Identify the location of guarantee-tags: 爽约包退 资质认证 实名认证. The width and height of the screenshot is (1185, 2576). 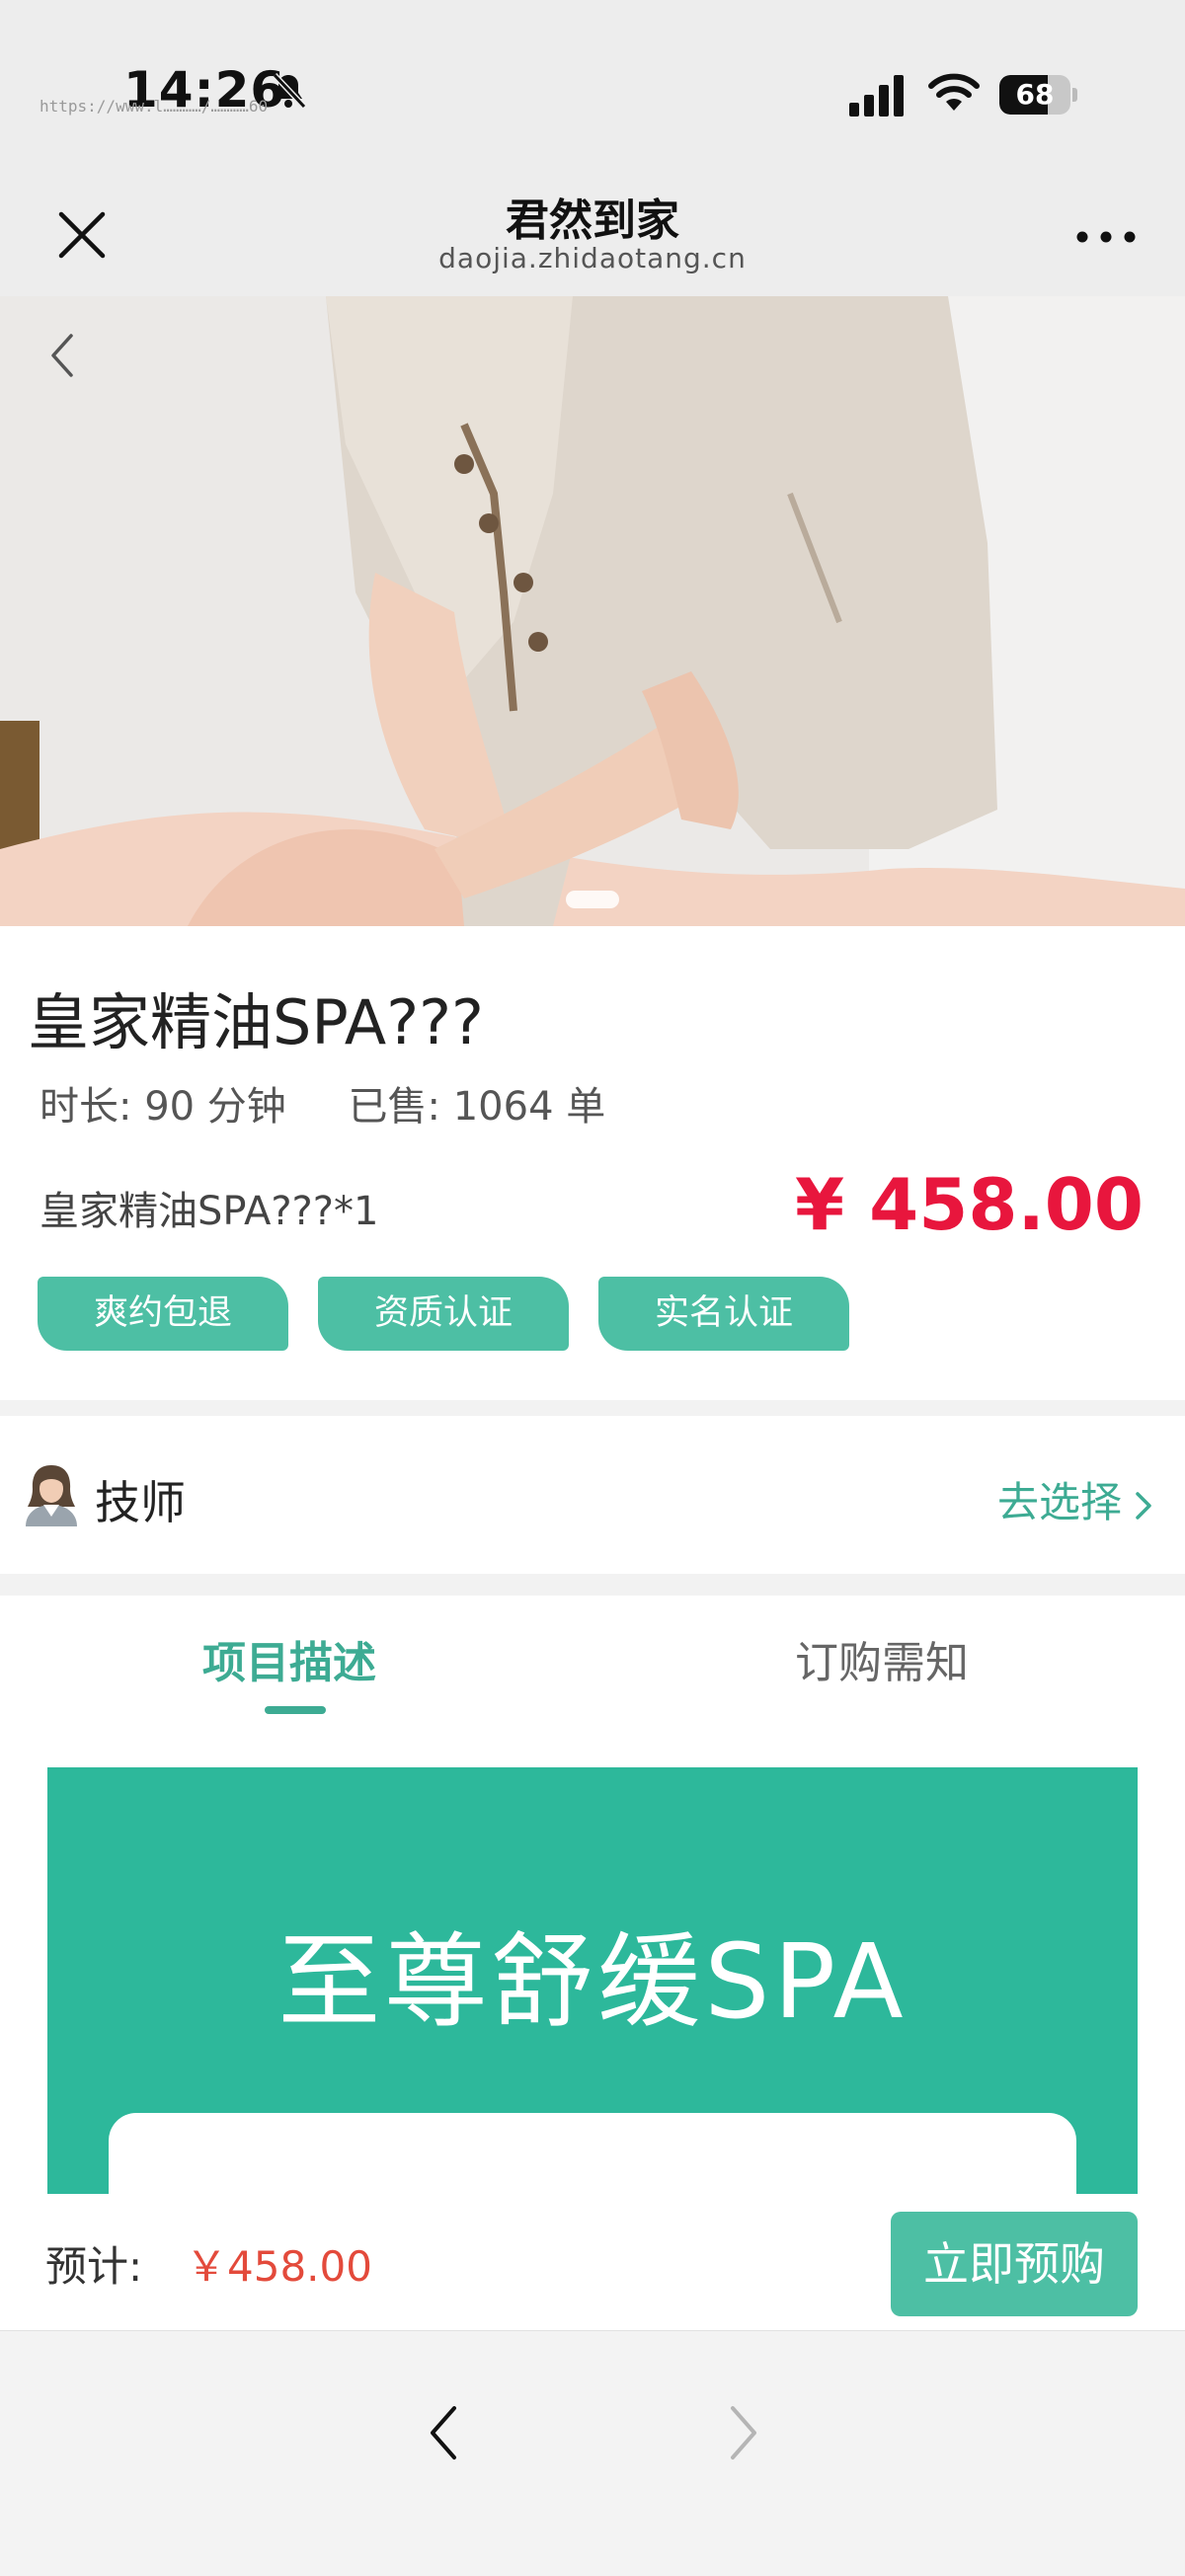
(444, 1314).